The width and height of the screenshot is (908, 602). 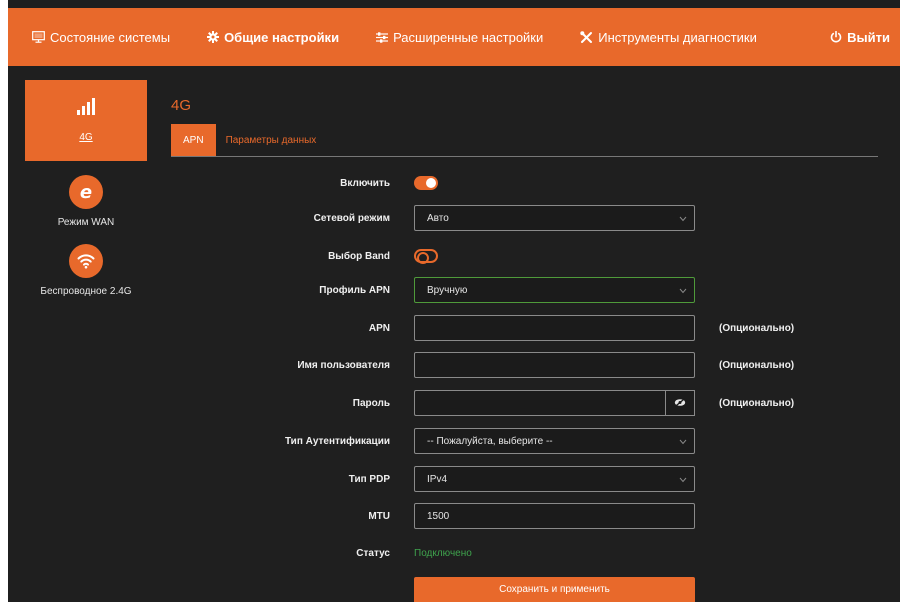 I want to click on svg-text: e, so click(x=86, y=192).